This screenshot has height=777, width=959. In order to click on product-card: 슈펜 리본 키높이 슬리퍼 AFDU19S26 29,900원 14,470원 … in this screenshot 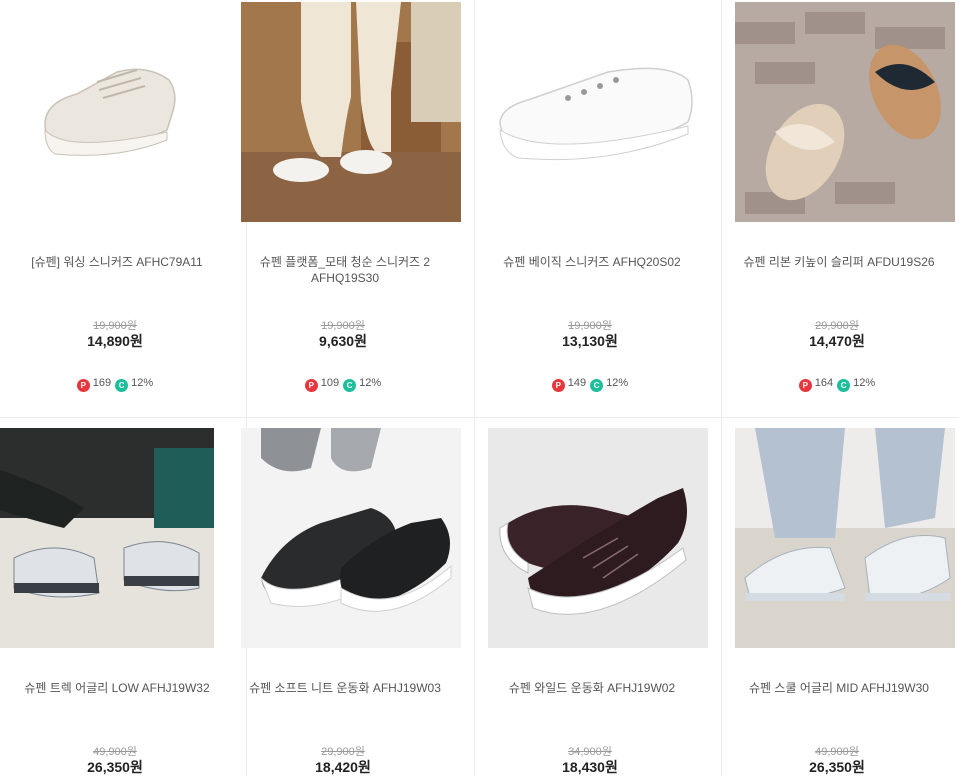, I will do `click(840, 209)`.